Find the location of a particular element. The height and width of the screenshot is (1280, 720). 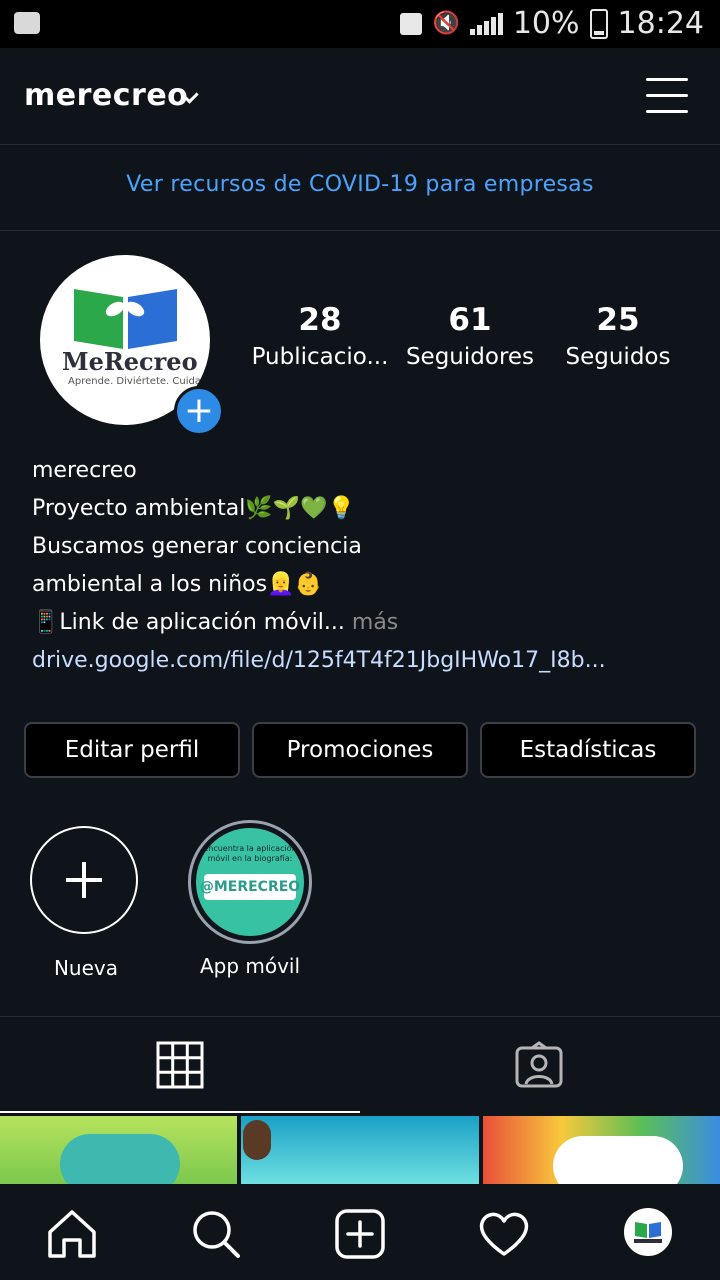

menu-icon is located at coordinates (667, 96).